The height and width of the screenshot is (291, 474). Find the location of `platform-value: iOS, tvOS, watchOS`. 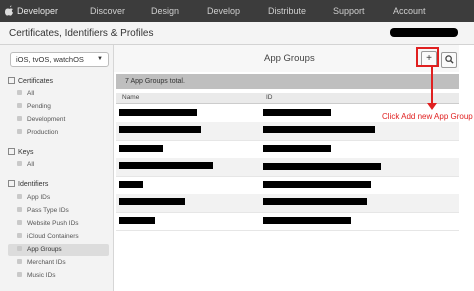

platform-value: iOS, tvOS, watchOS is located at coordinates (50, 59).